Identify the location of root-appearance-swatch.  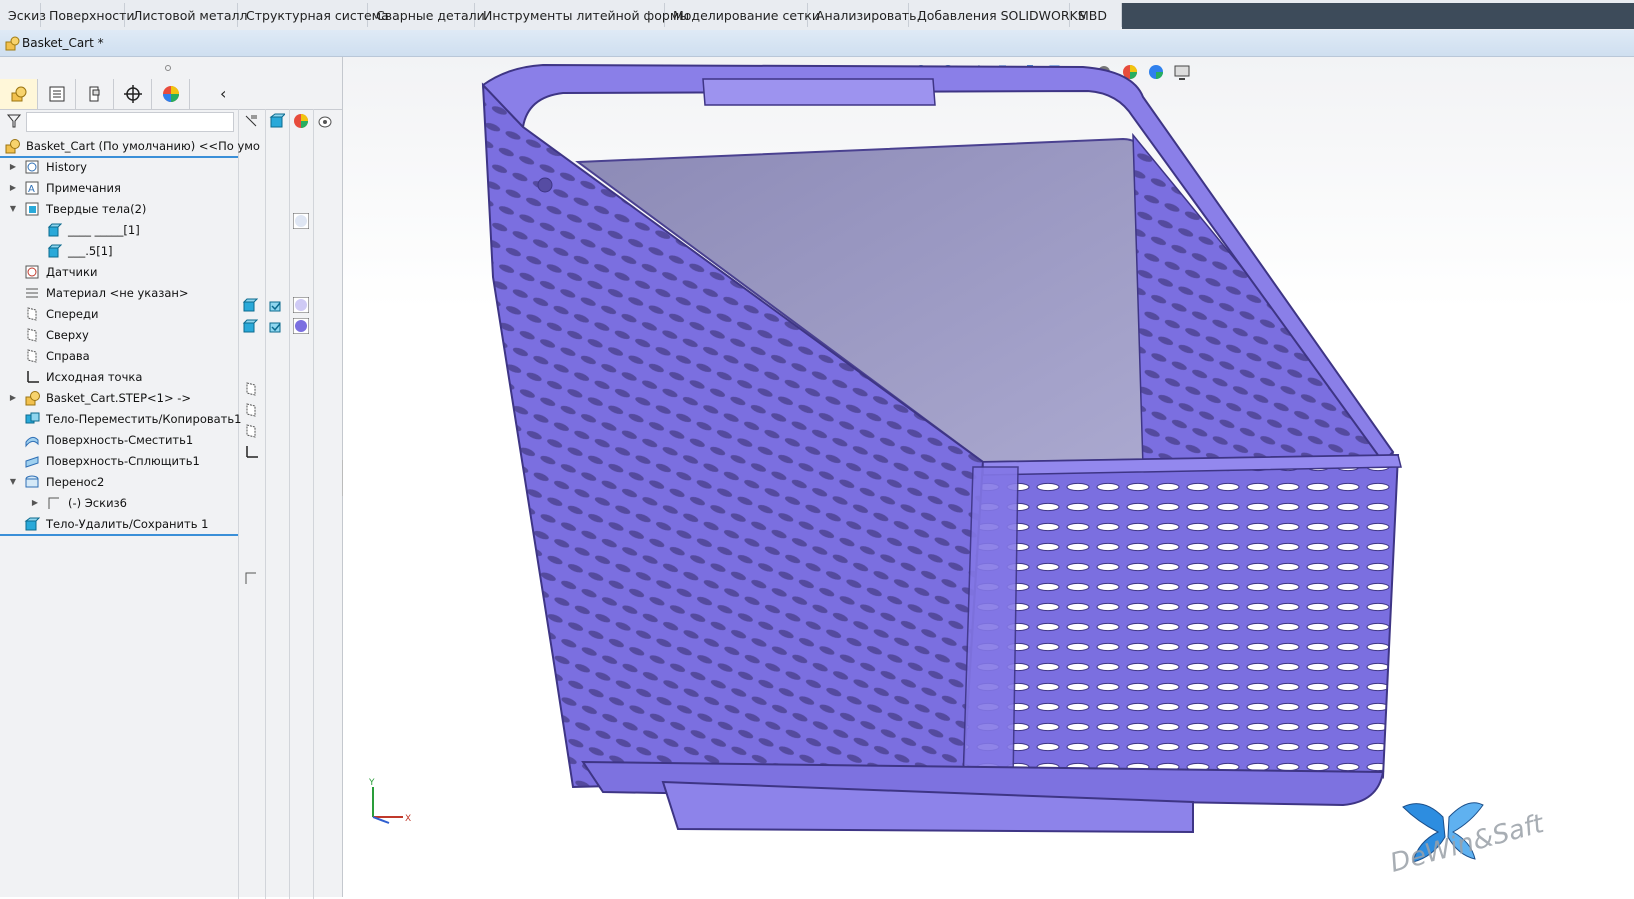
(301, 221).